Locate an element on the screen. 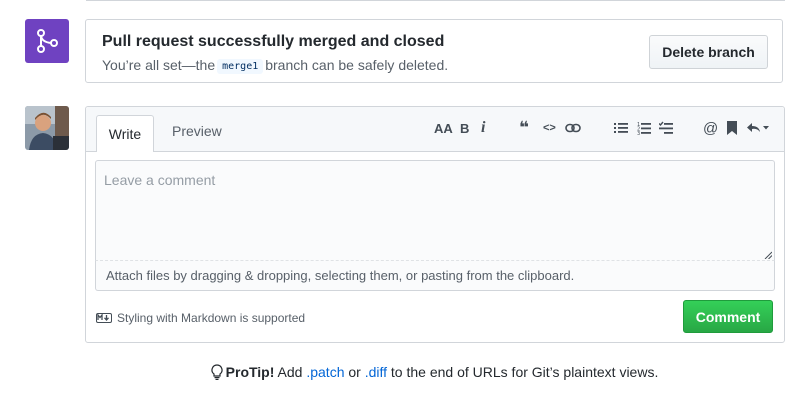 The width and height of the screenshot is (789, 408). reference-button is located at coordinates (732, 128).